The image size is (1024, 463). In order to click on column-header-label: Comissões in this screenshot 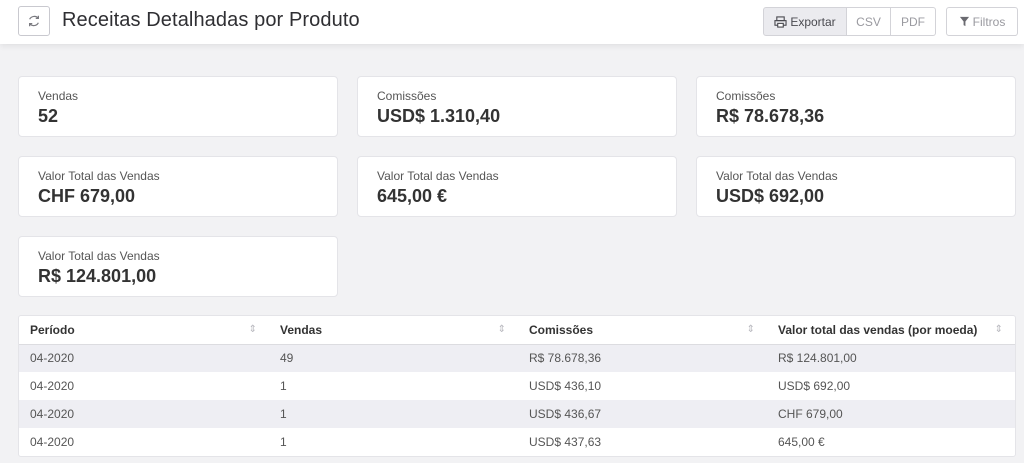, I will do `click(561, 329)`.